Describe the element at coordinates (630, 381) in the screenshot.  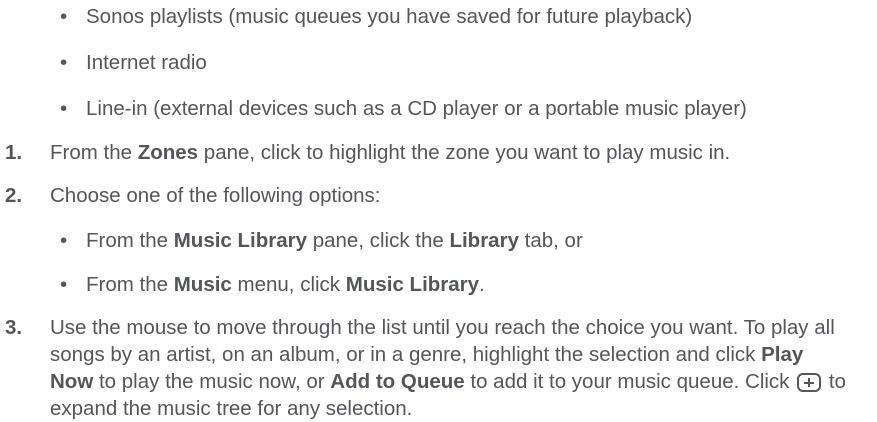
I see `text-run: to add it to your music queue. Click` at that location.